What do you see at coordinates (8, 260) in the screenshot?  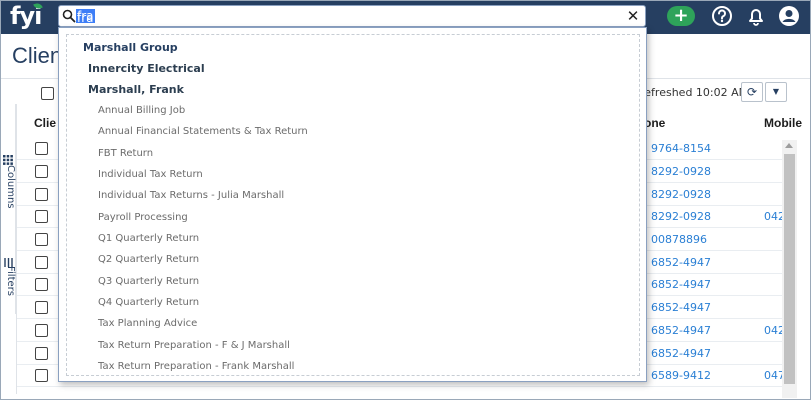 I see `filter-icon` at bounding box center [8, 260].